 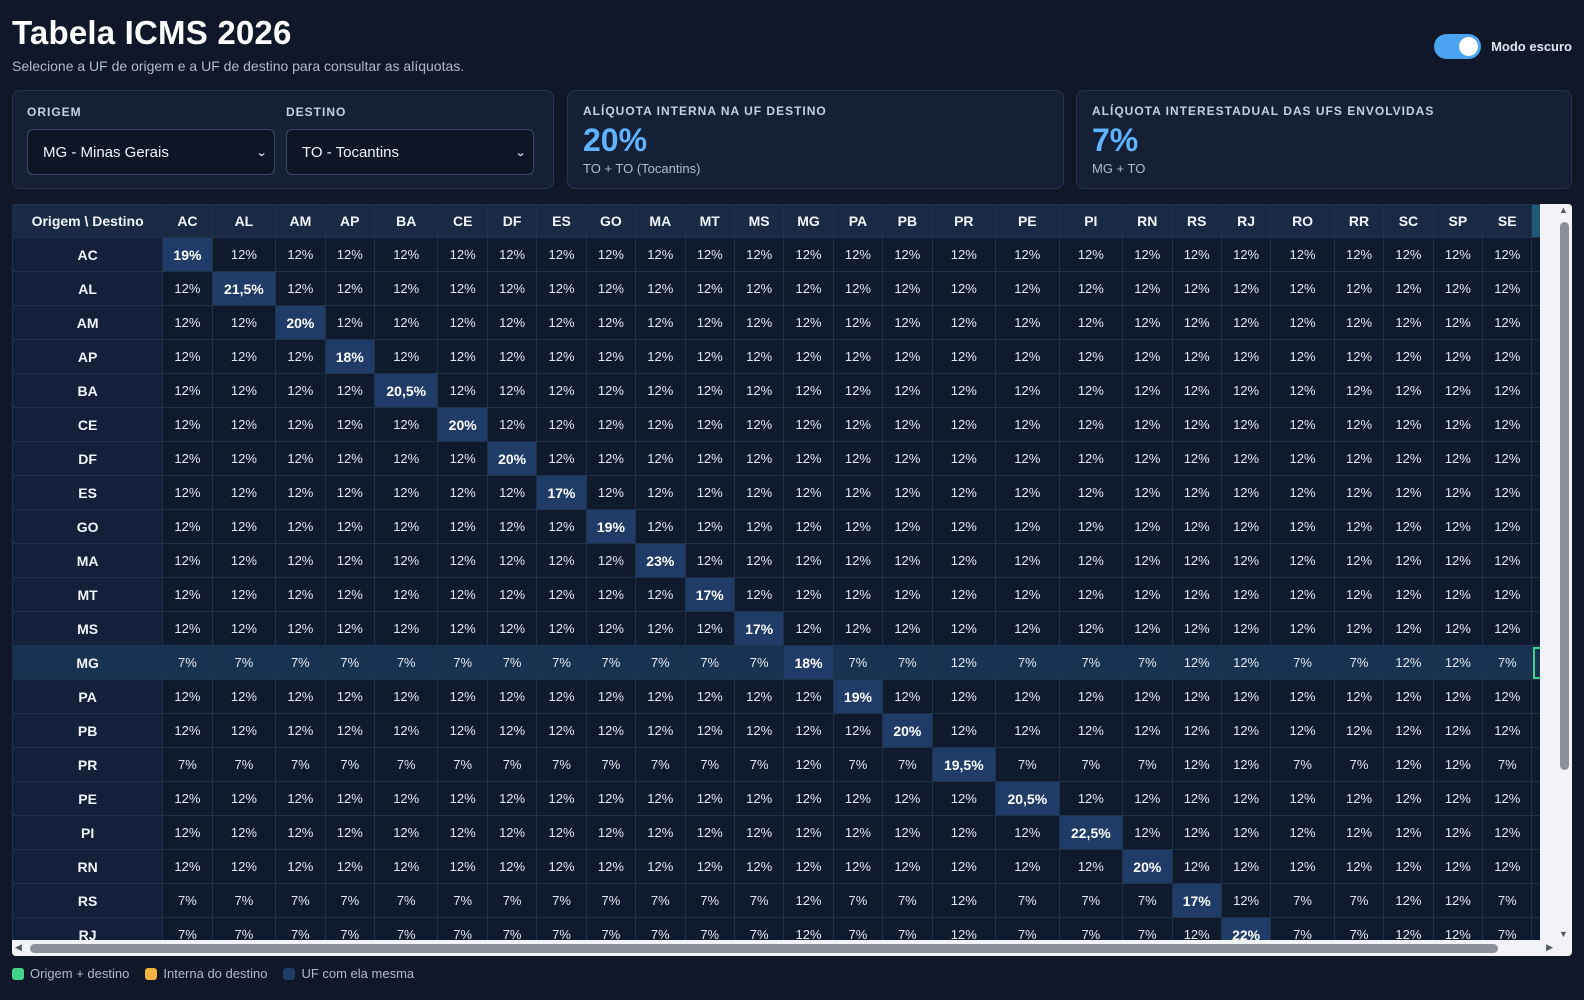 I want to click on scroll-right-icon: ▶, so click(x=1549, y=947).